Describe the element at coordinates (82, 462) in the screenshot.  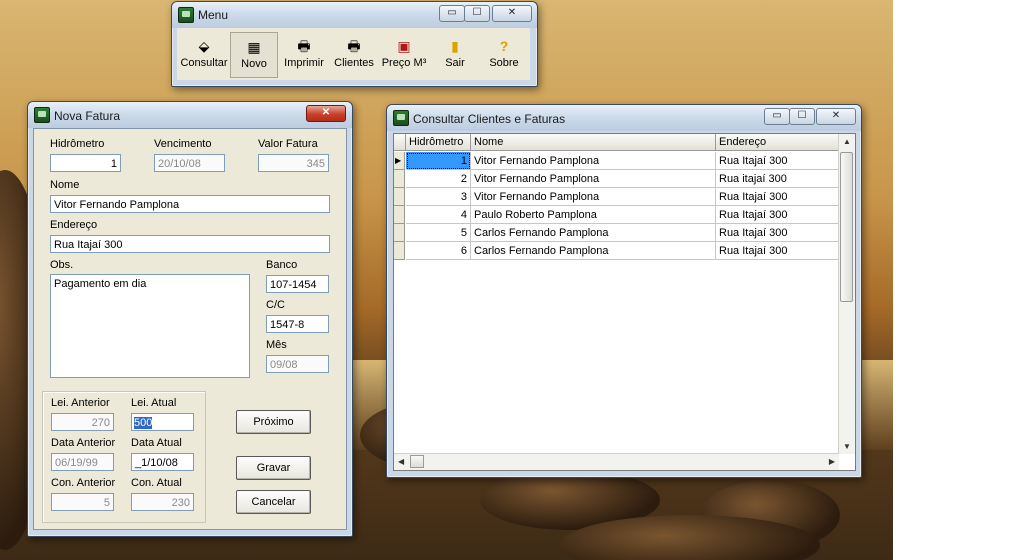
I see `data-anterior-field: 06/19/99` at that location.